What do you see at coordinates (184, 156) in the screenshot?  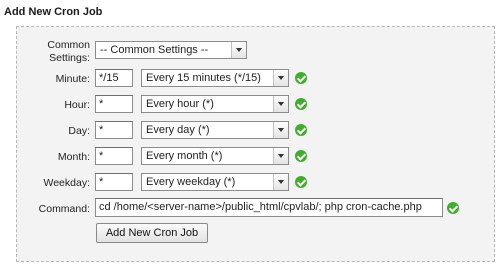 I see `month-select-value: Every month (*)` at bounding box center [184, 156].